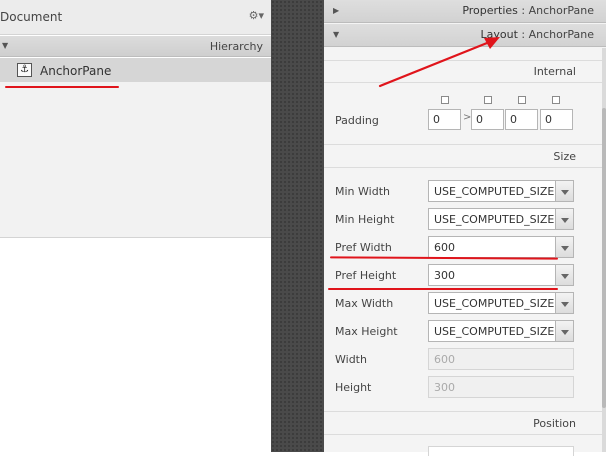 This screenshot has height=456, width=606. Describe the element at coordinates (501, 359) in the screenshot. I see `width-readonly-field: 600` at that location.